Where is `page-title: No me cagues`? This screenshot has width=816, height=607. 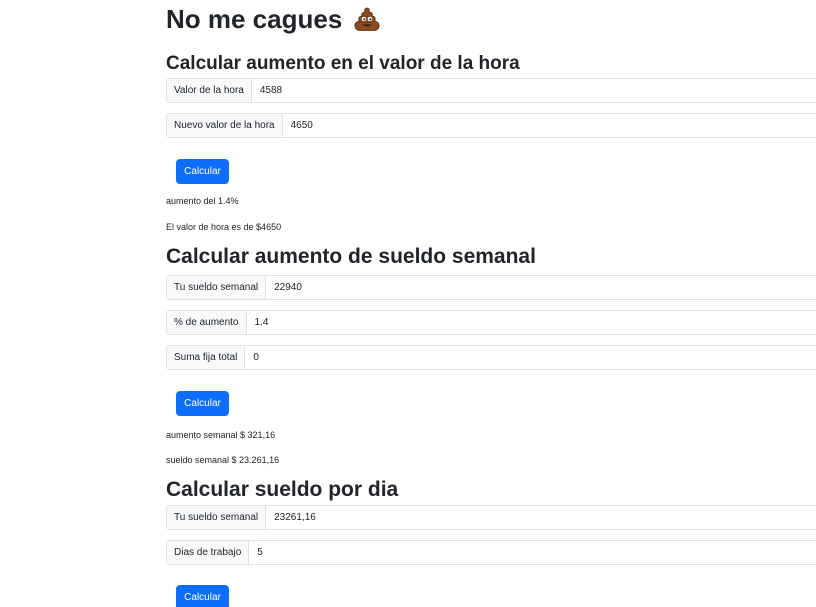 page-title: No me cagues is located at coordinates (273, 19).